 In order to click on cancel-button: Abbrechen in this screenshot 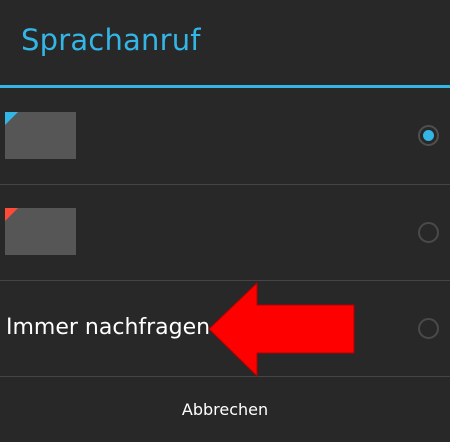, I will do `click(225, 409)`.